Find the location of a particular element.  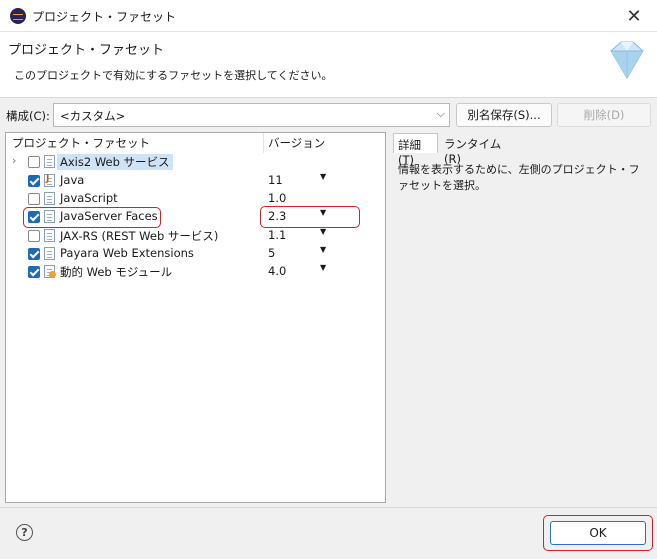

facet-row-axis2: › Axis2 Web サービス is located at coordinates (195, 162).